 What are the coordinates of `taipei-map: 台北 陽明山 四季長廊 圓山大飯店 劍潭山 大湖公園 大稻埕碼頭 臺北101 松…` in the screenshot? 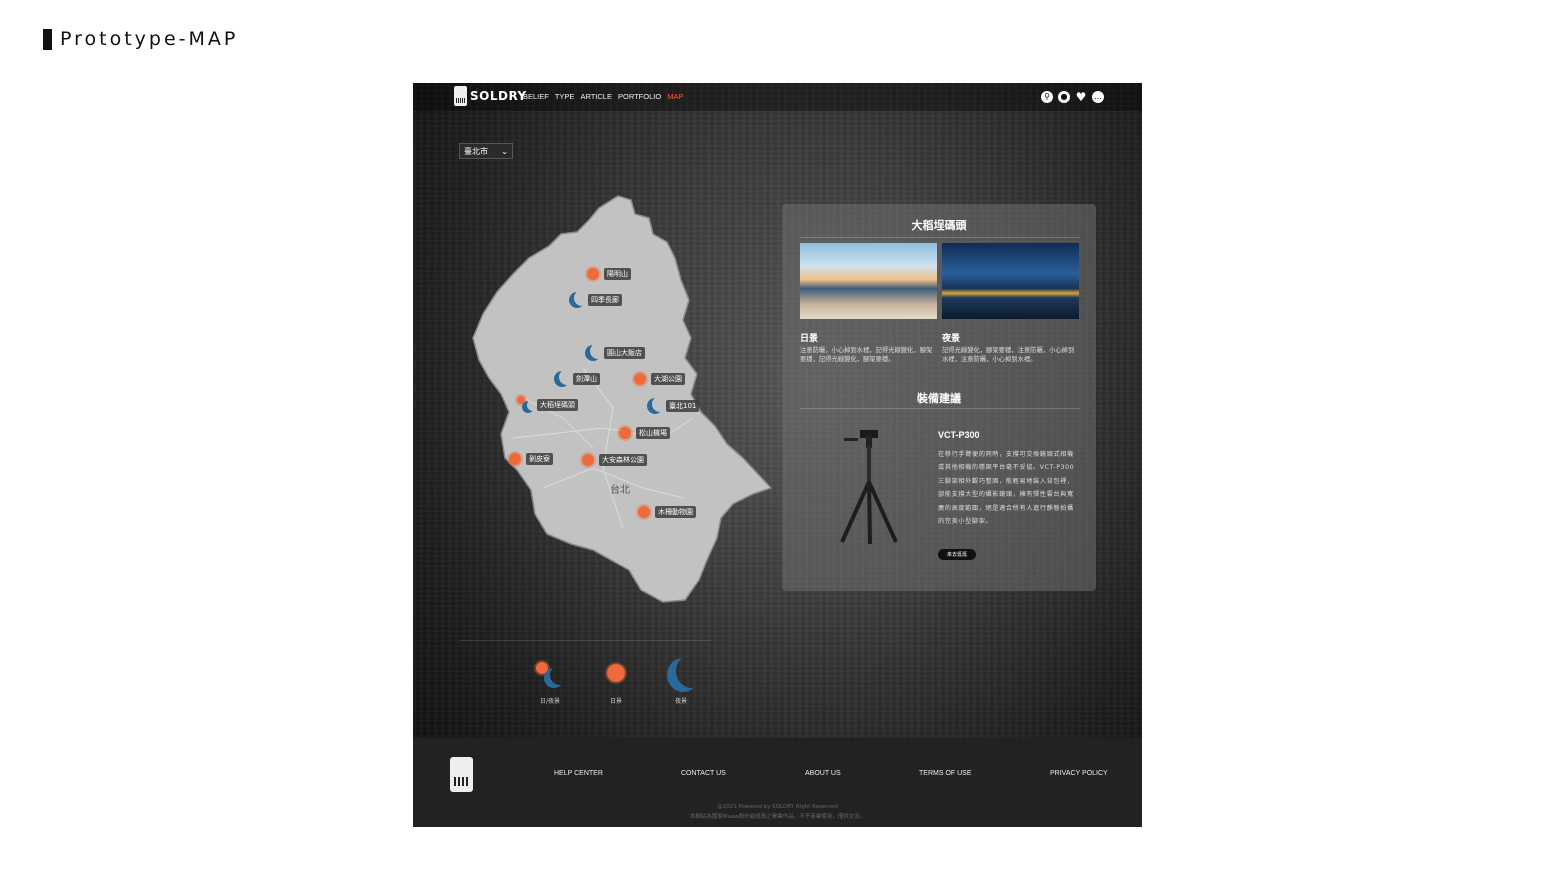 It's located at (618, 398).